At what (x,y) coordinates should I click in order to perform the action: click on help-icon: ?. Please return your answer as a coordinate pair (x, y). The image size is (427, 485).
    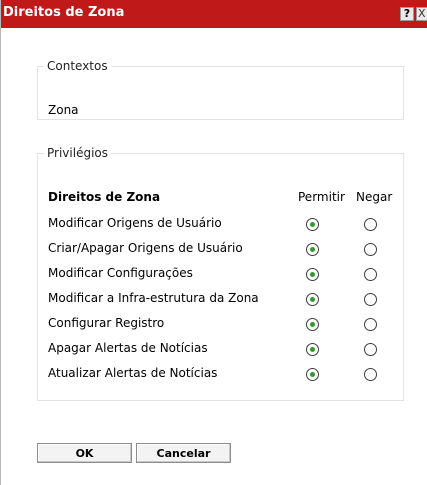
    Looking at the image, I should click on (407, 14).